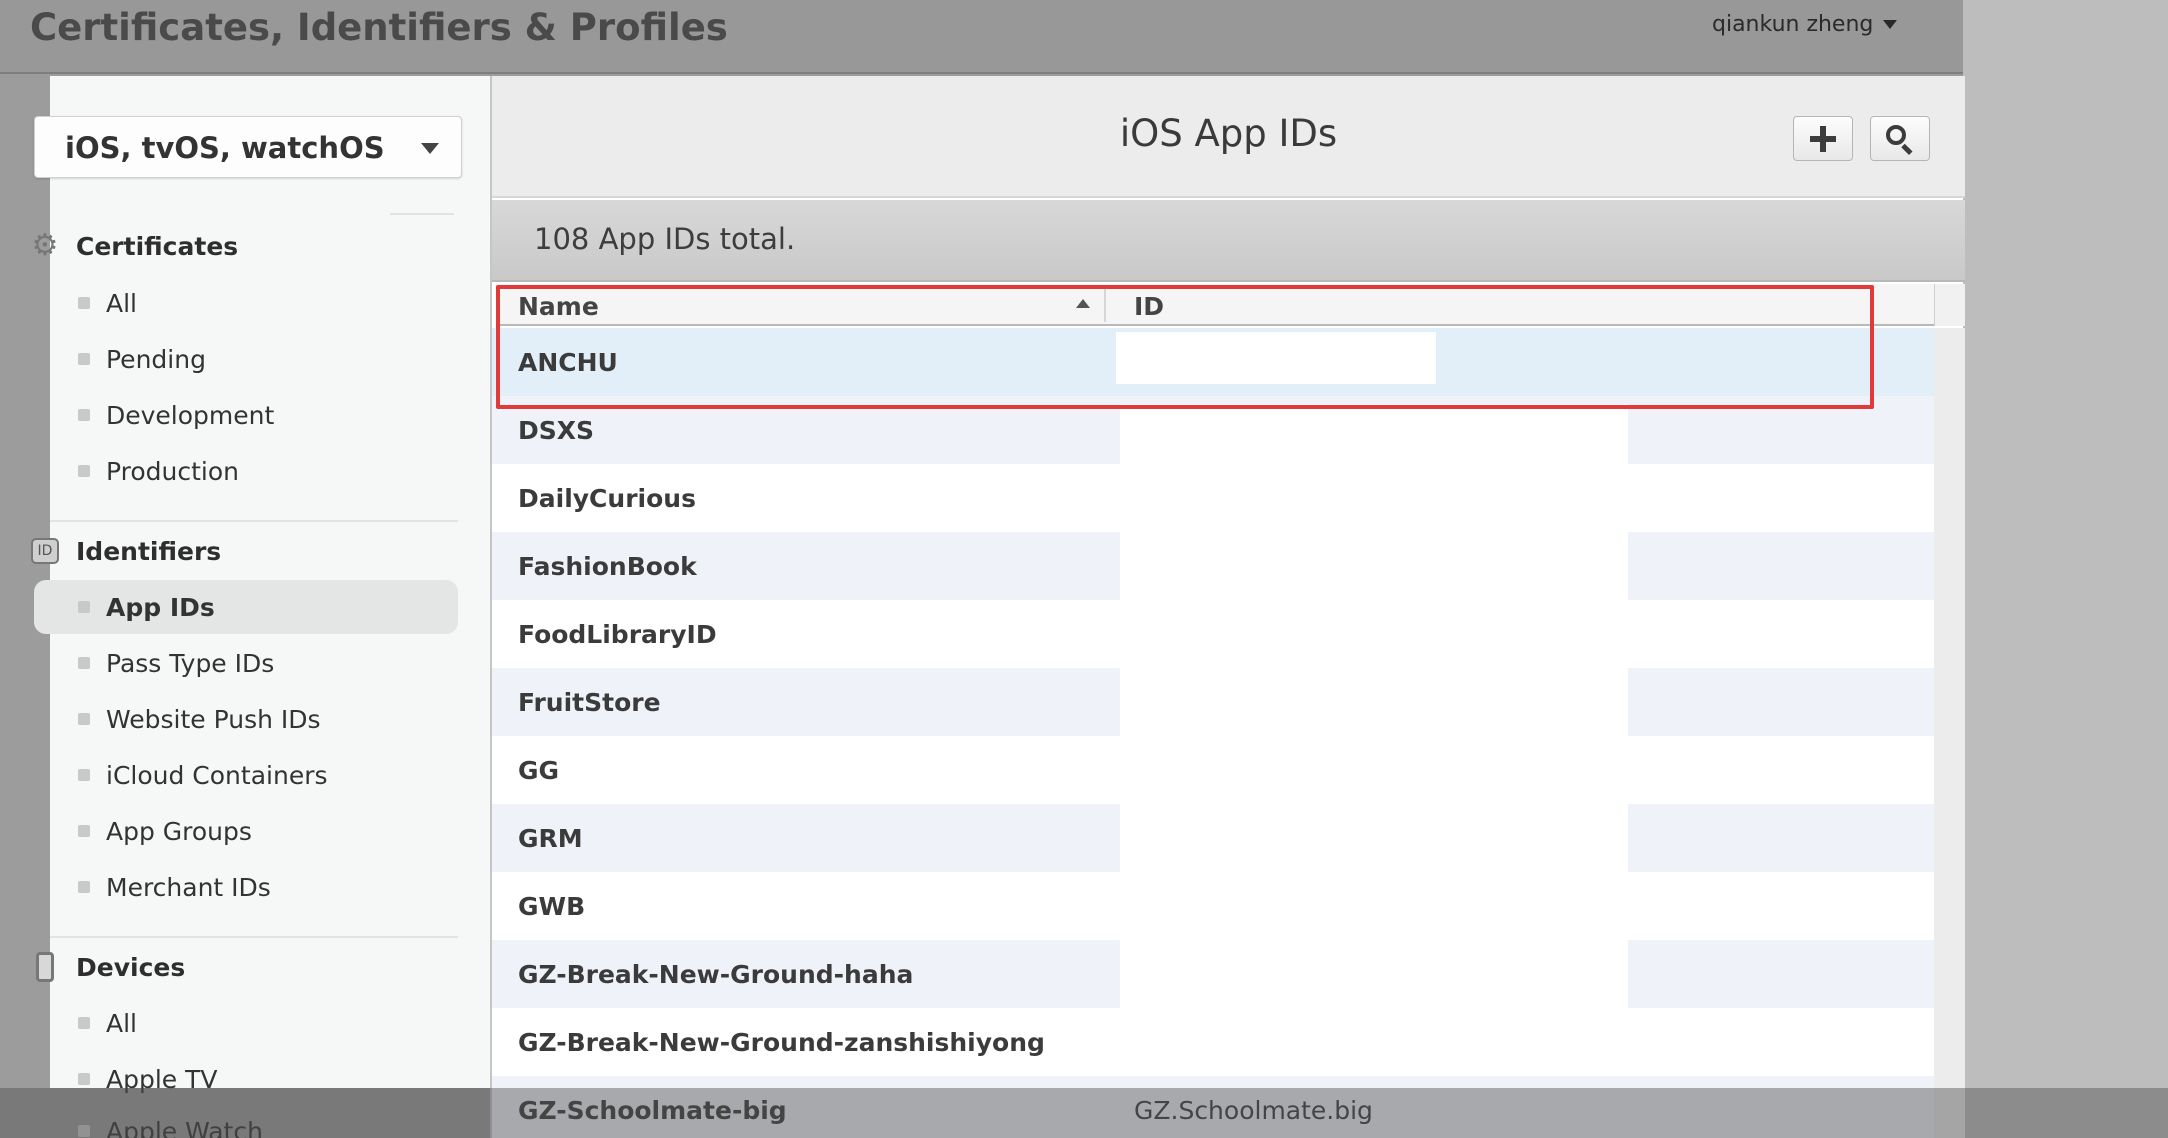 The width and height of the screenshot is (2168, 1138). I want to click on row-name: DailyCurious, so click(607, 498).